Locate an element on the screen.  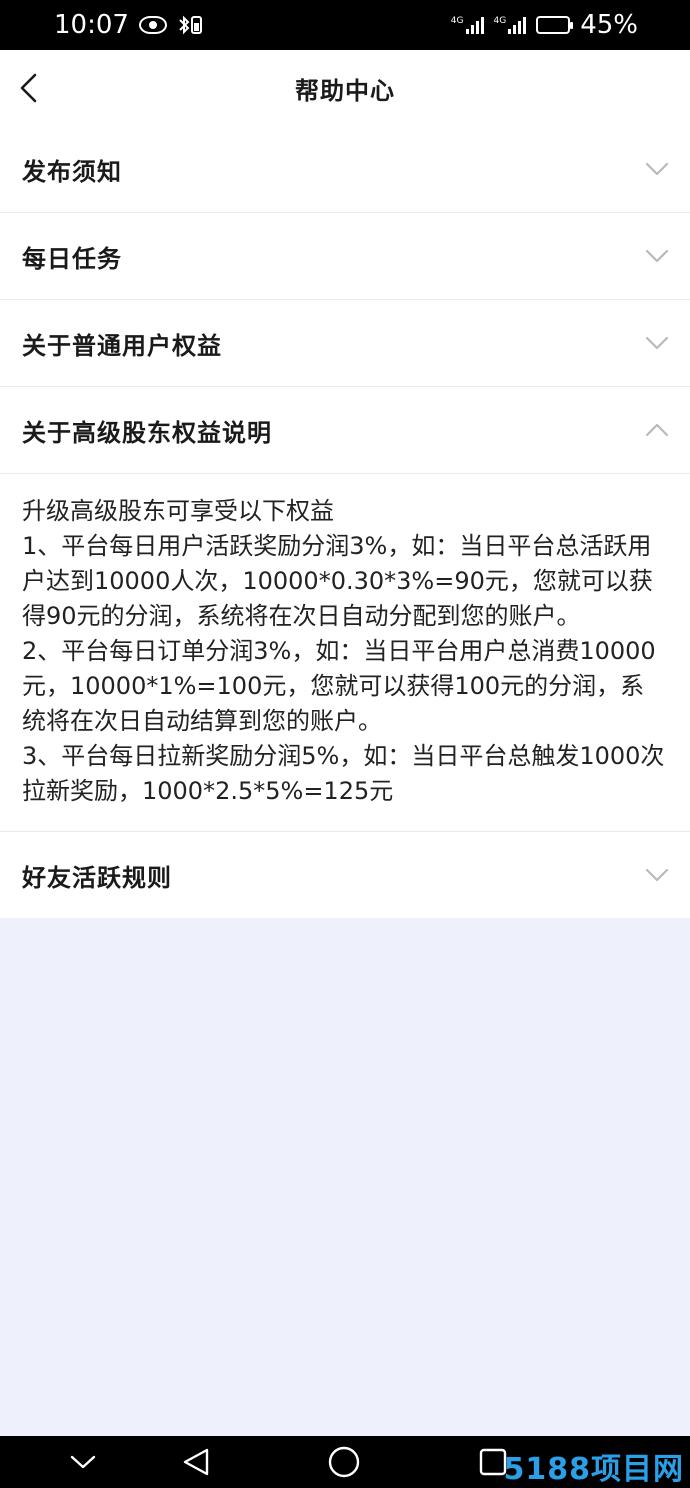
chevron-up-icon is located at coordinates (657, 430).